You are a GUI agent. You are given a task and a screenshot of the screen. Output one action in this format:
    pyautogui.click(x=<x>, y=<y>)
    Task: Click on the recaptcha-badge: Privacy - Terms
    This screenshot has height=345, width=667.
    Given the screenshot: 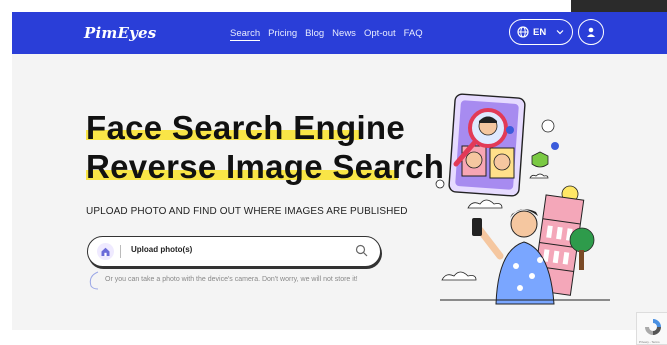 What is the action you would take?
    pyautogui.click(x=651, y=328)
    